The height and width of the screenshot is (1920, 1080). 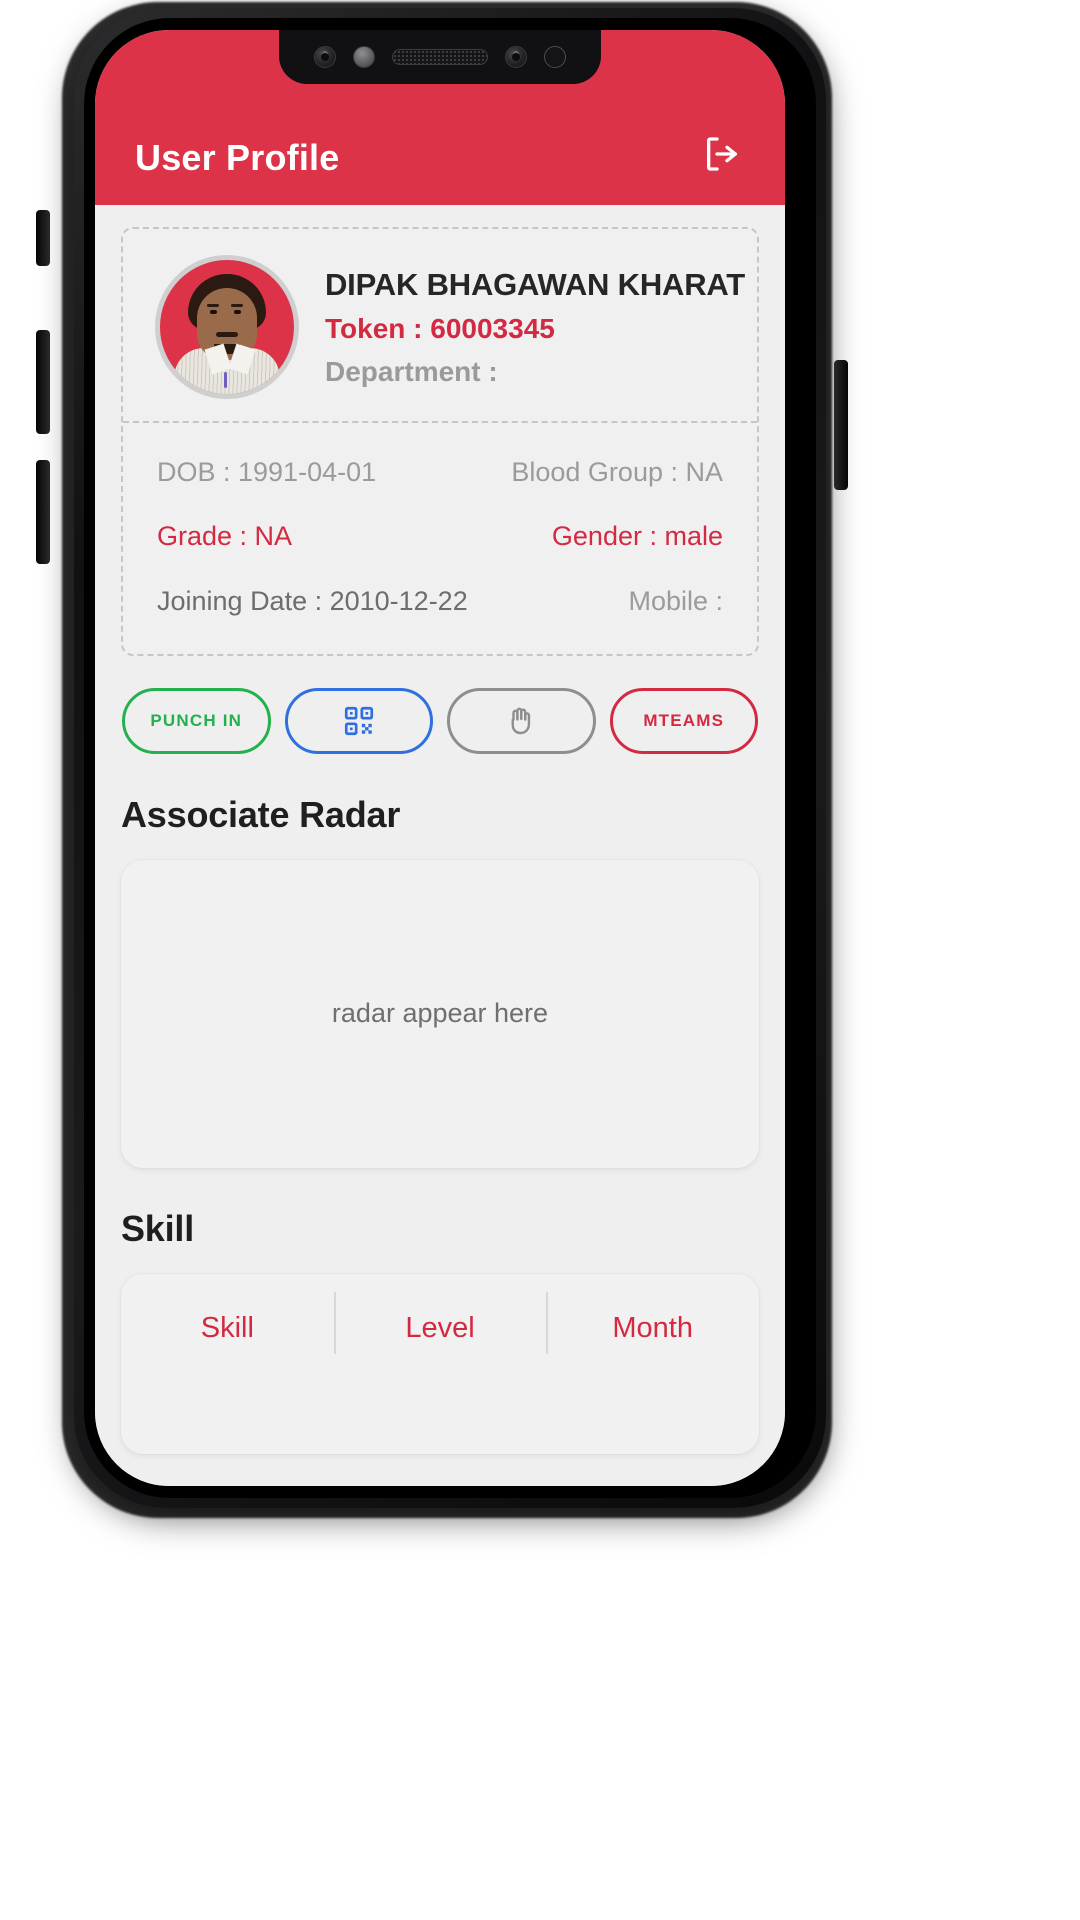 I want to click on punch-in-button: PUNCH IN, so click(x=196, y=720).